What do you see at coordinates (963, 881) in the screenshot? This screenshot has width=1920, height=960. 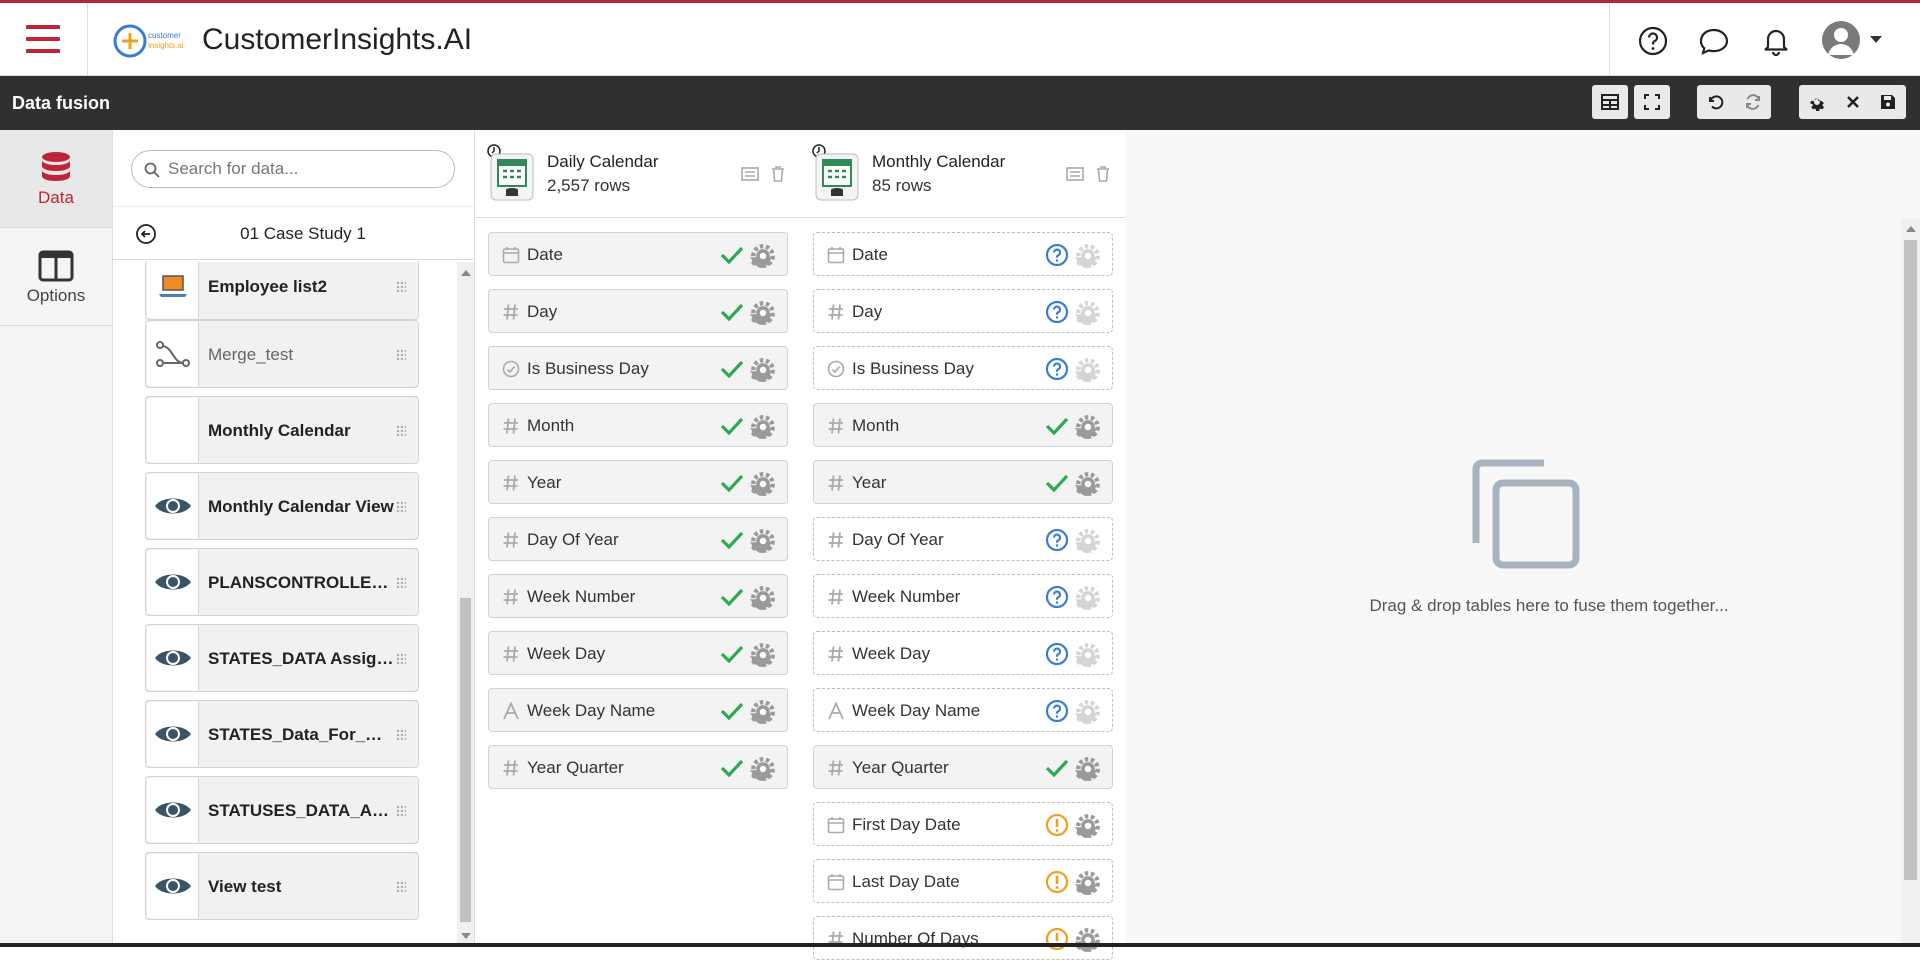 I see `field-row: Last Day Date` at bounding box center [963, 881].